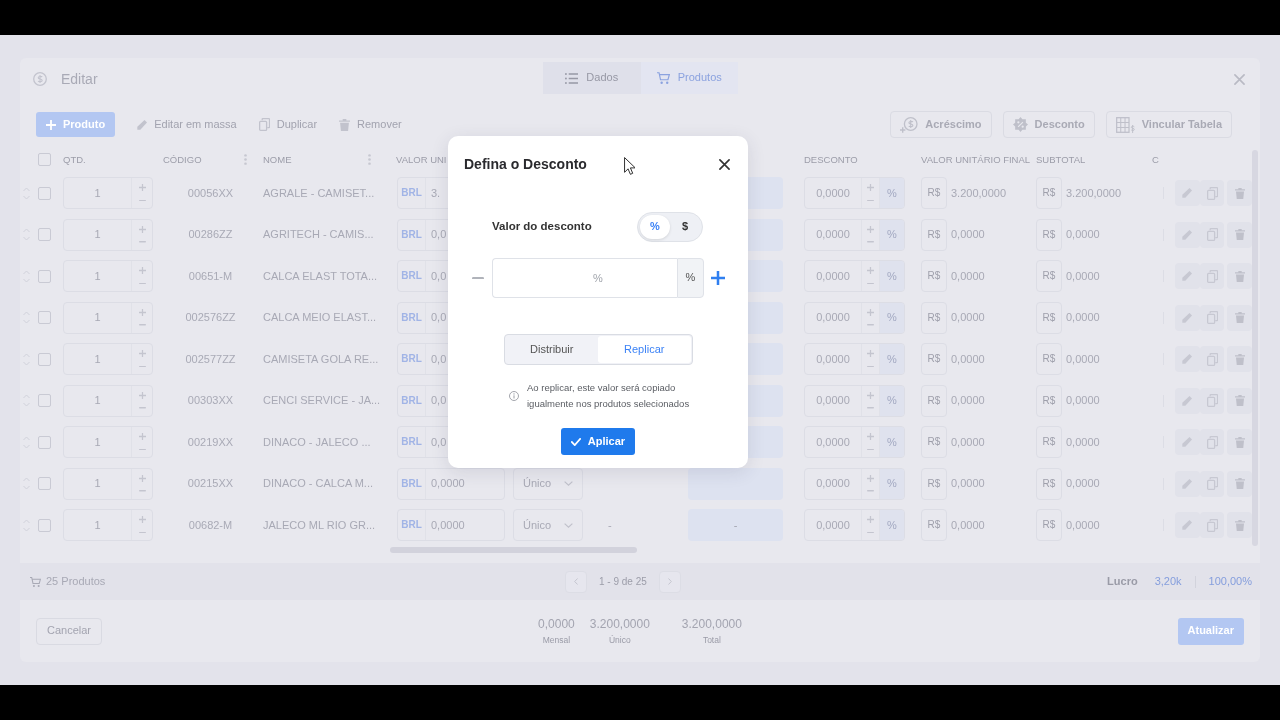  Describe the element at coordinates (576, 581) in the screenshot. I see `previous-page-button` at that location.